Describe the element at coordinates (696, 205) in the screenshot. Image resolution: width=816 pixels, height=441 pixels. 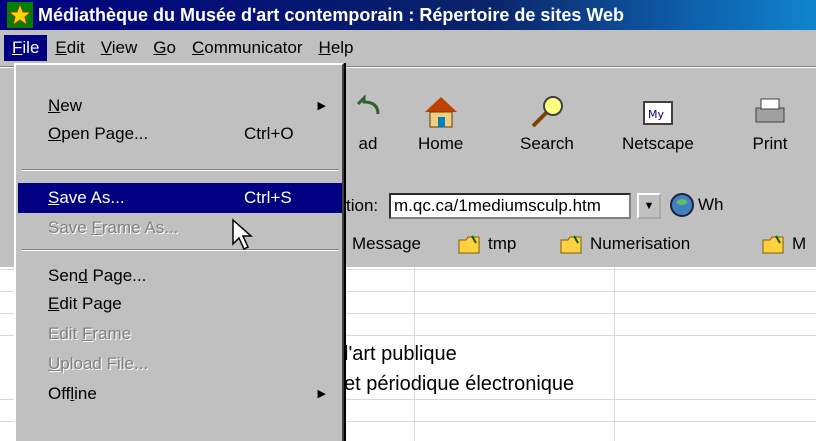
I see `whats-related-button: Wh` at that location.